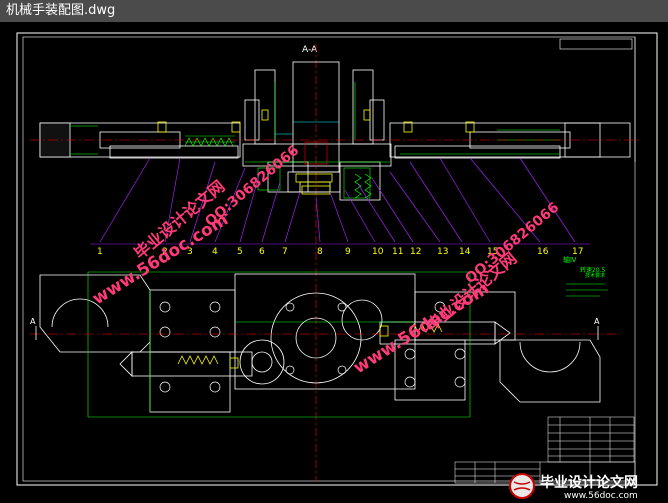 This screenshot has width=668, height=503. Describe the element at coordinates (61, 10) in the screenshot. I see `window-title: 机械手装配图.dwg` at that location.